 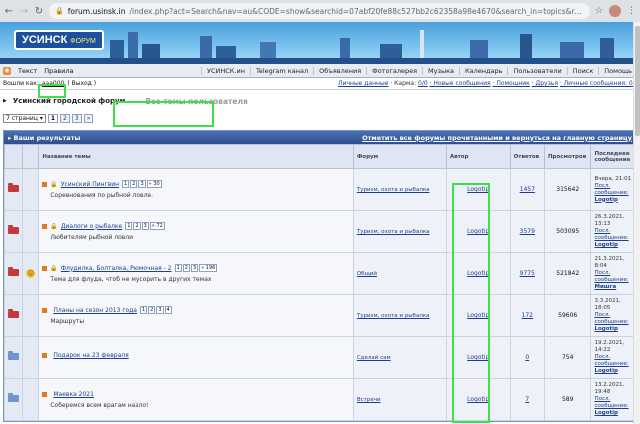 What do you see at coordinates (527, 273) in the screenshot?
I see `replies-link: 9775` at bounding box center [527, 273].